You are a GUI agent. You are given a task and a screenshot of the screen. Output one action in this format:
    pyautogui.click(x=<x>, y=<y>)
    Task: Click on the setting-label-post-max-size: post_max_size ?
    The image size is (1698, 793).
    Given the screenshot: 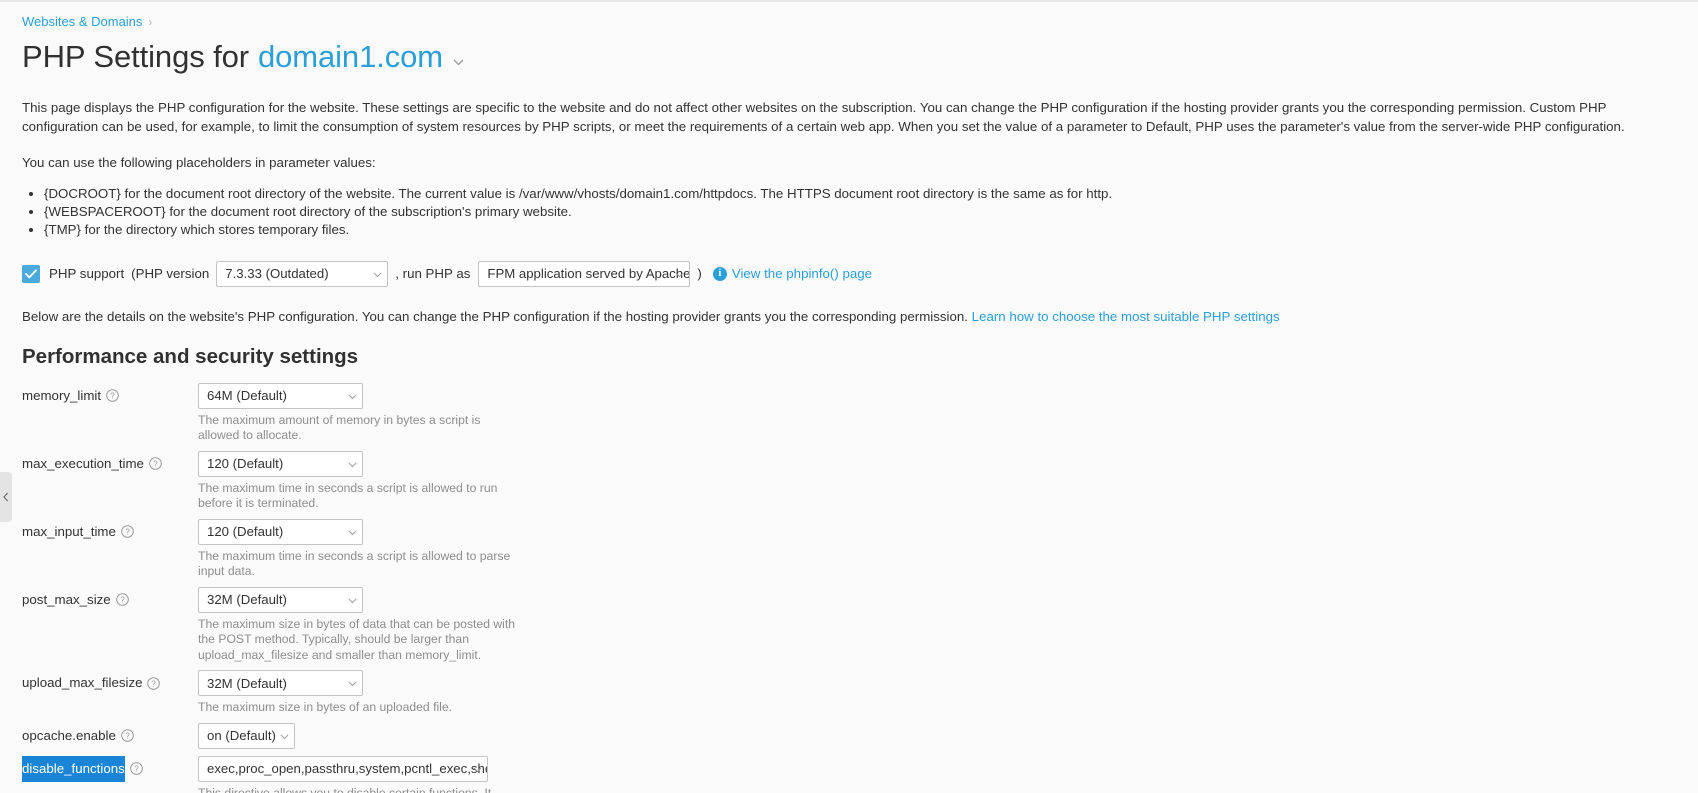 What is the action you would take?
    pyautogui.click(x=110, y=600)
    